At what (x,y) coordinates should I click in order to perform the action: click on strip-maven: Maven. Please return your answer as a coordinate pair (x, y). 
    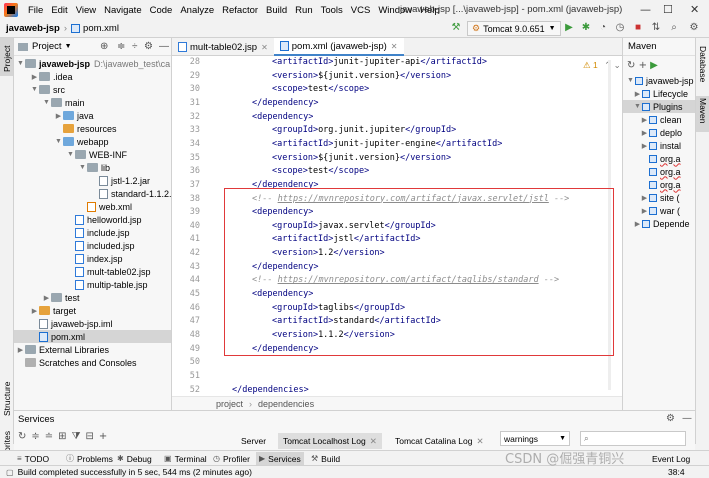
    Looking at the image, I should click on (703, 111).